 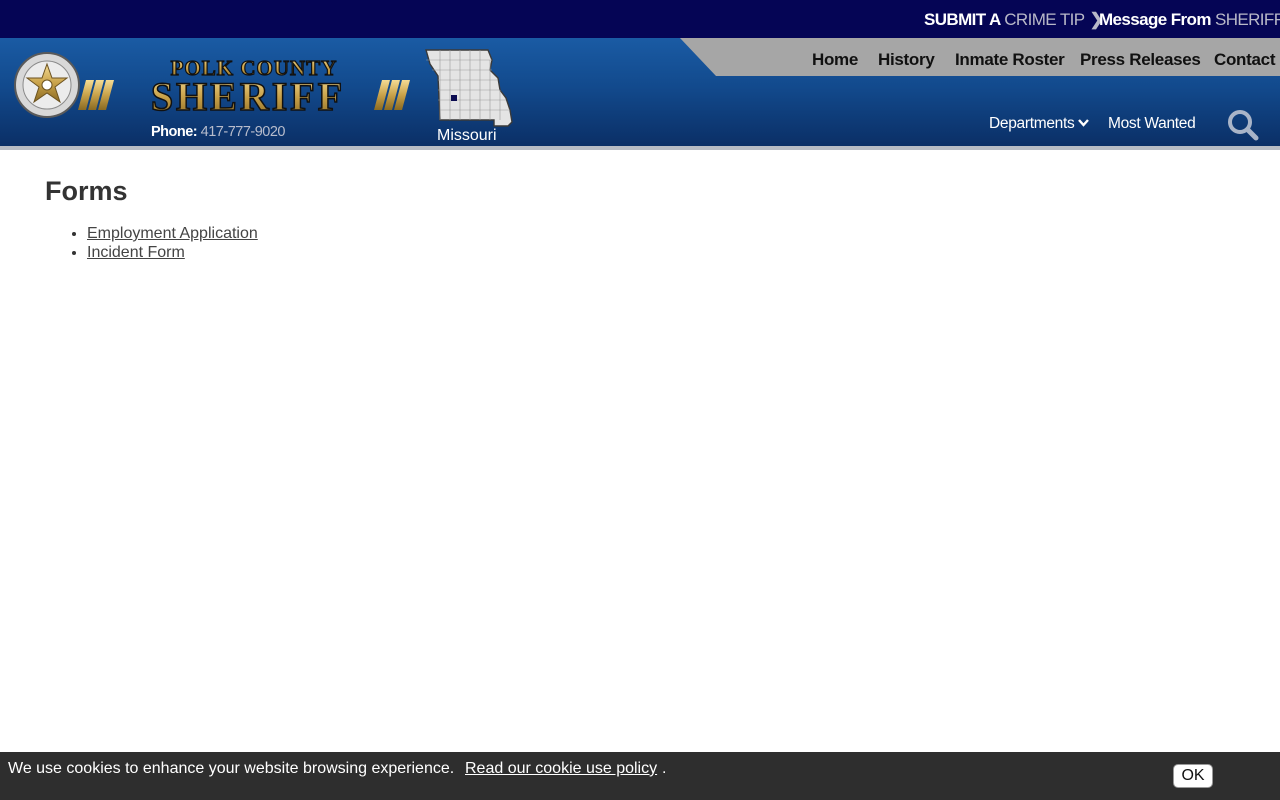 I want to click on sheriff-badge-icon, so click(x=47, y=85).